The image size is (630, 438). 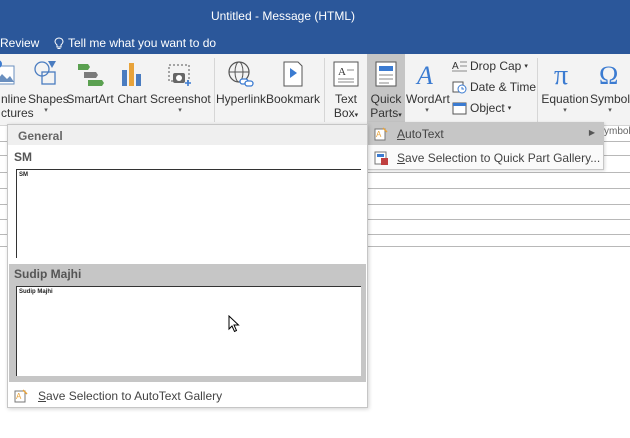 What do you see at coordinates (48, 99) in the screenshot?
I see `shapes-label: Shapes` at bounding box center [48, 99].